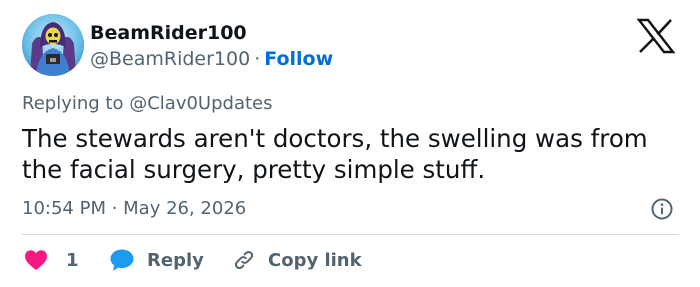 The height and width of the screenshot is (287, 700). What do you see at coordinates (36, 260) in the screenshot?
I see `heart-icon` at bounding box center [36, 260].